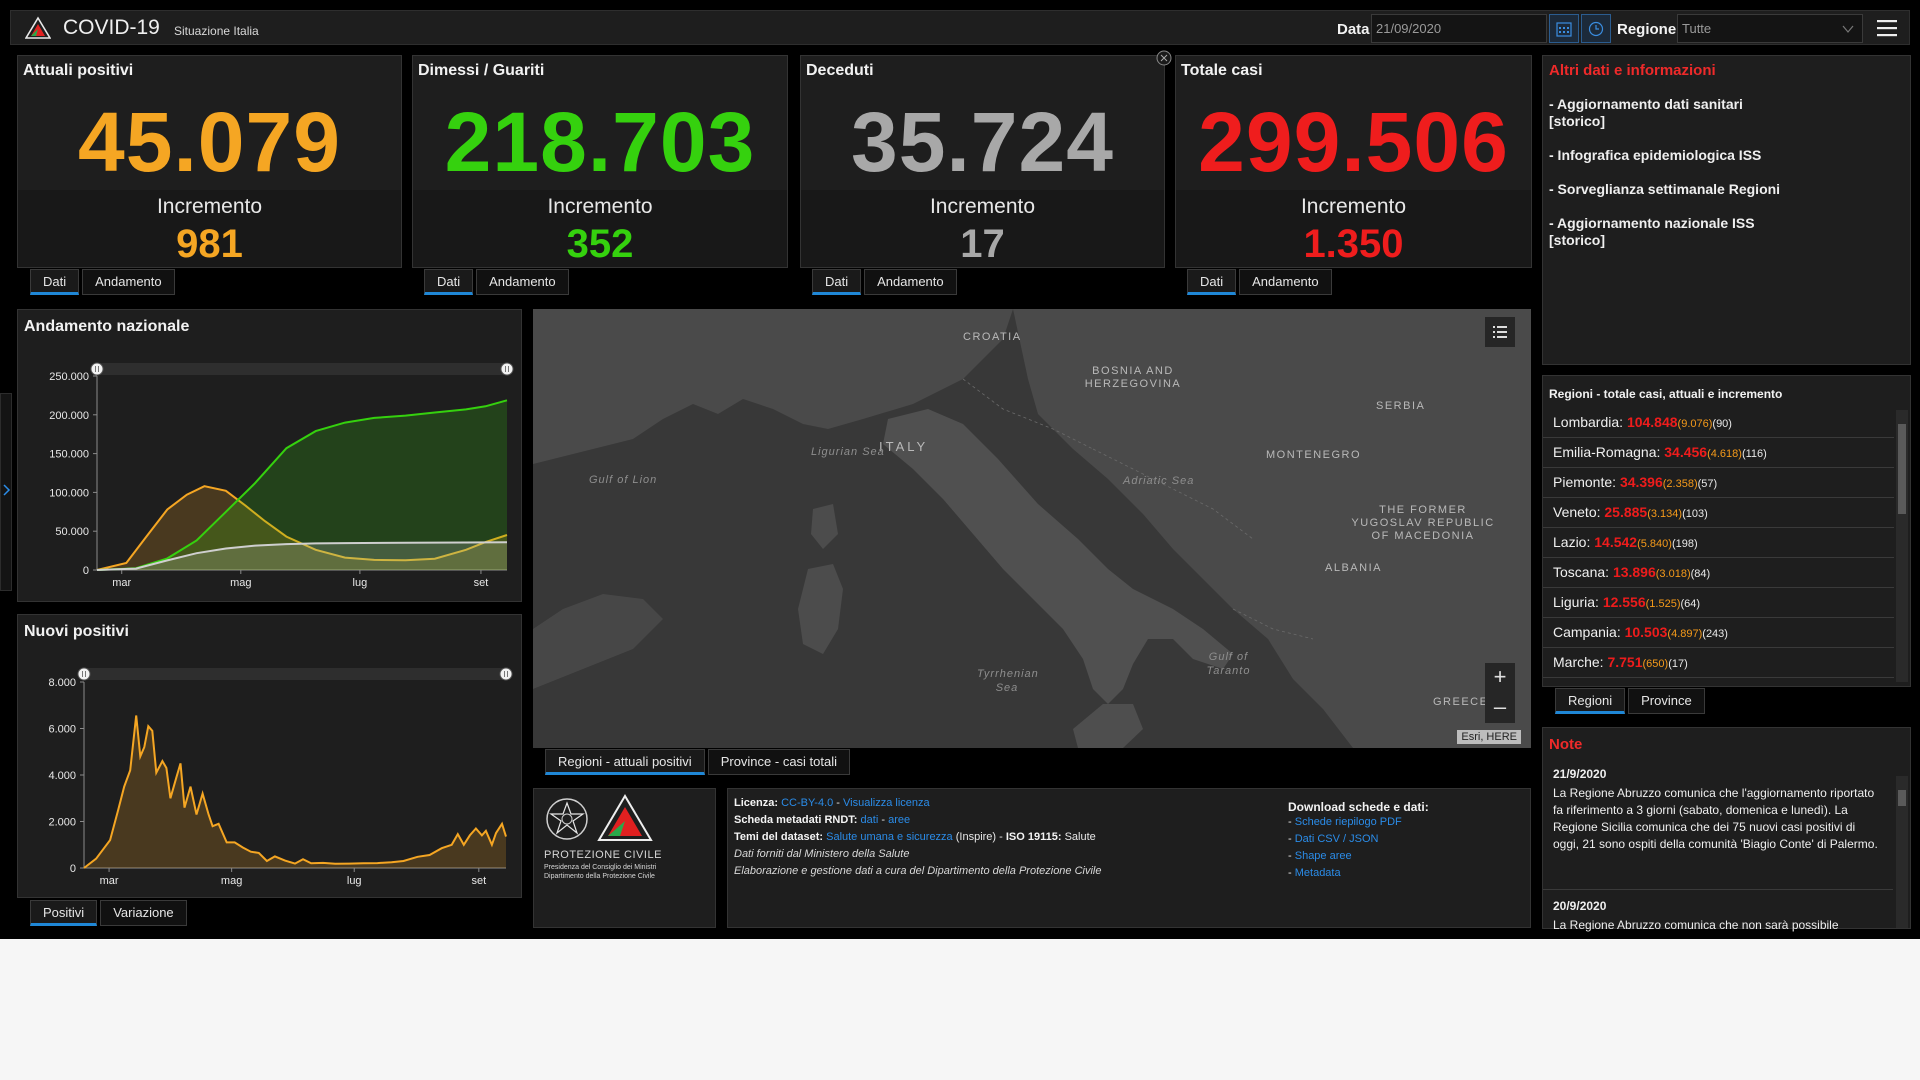 The width and height of the screenshot is (1920, 1080). Describe the element at coordinates (1663, 604) in the screenshot. I see `region-current: (1.525)` at that location.